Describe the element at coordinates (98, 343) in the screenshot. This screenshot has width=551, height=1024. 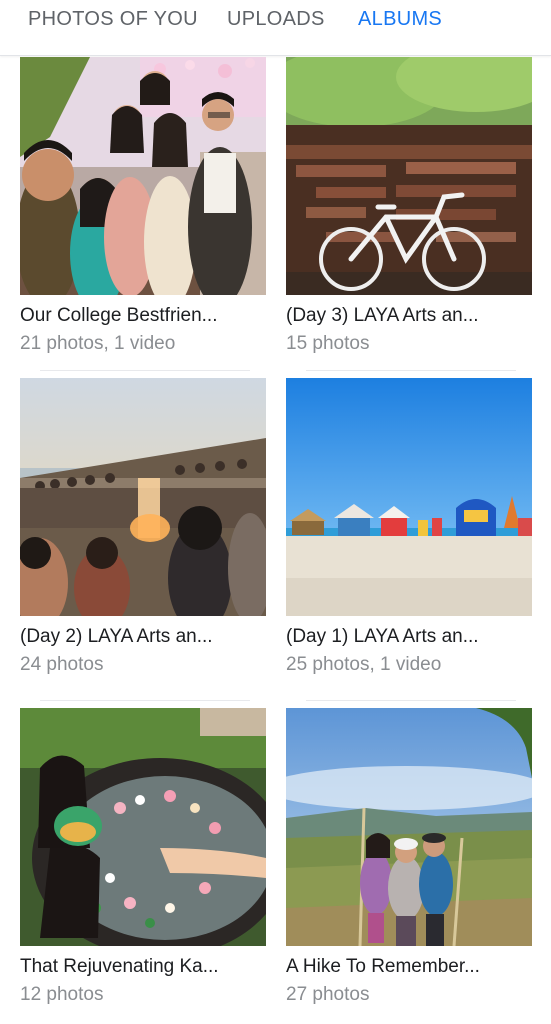
I see `album-photo-count: 21 photos, 1 video` at that location.